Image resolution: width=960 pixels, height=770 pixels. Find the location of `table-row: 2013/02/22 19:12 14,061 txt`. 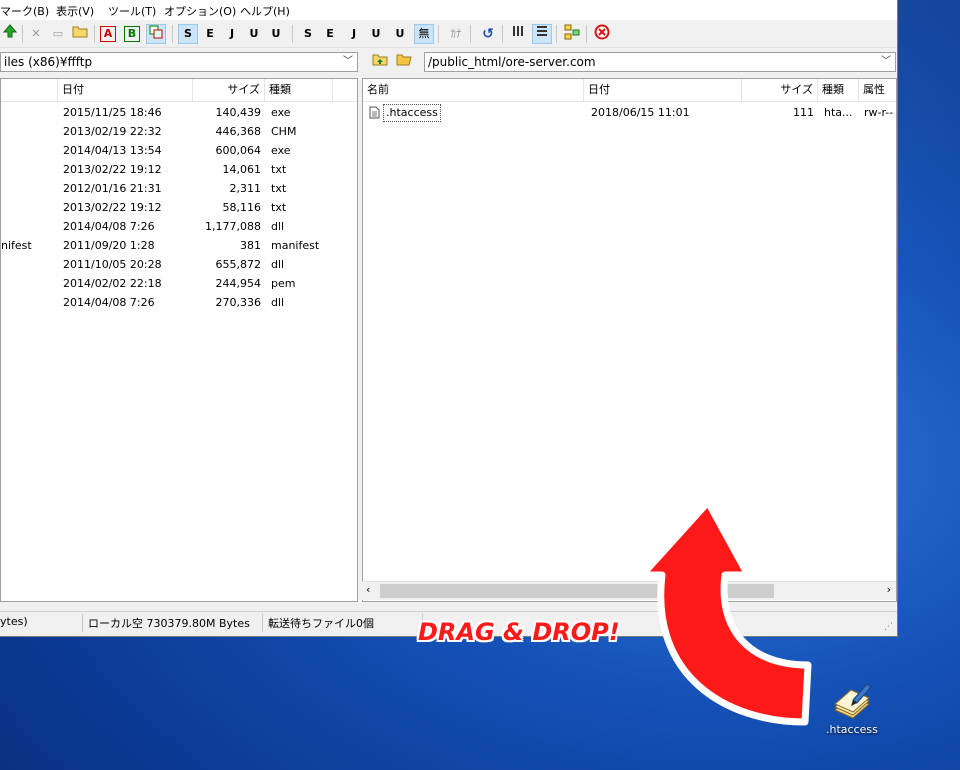

table-row: 2013/02/22 19:12 14,061 txt is located at coordinates (179, 169).